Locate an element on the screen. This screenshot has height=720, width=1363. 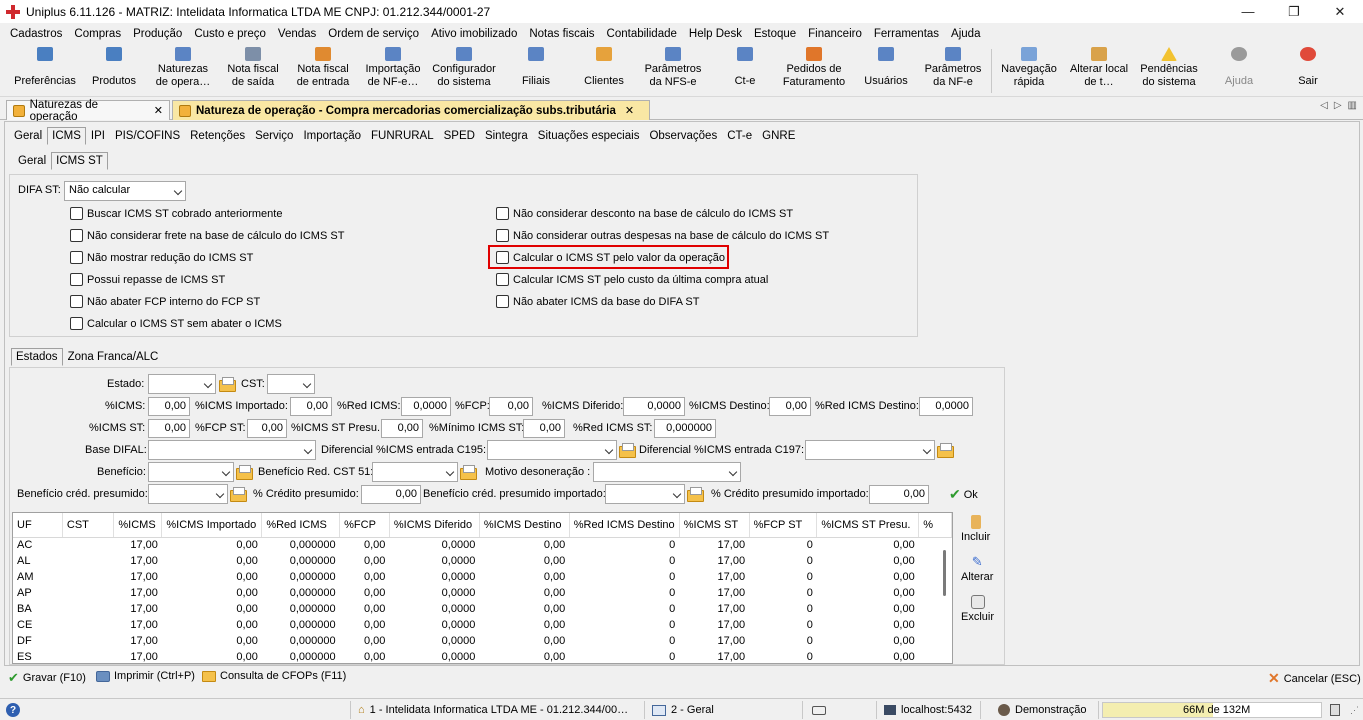
tab-pis-cofins: PIS/COFINS is located at coordinates (147, 136).